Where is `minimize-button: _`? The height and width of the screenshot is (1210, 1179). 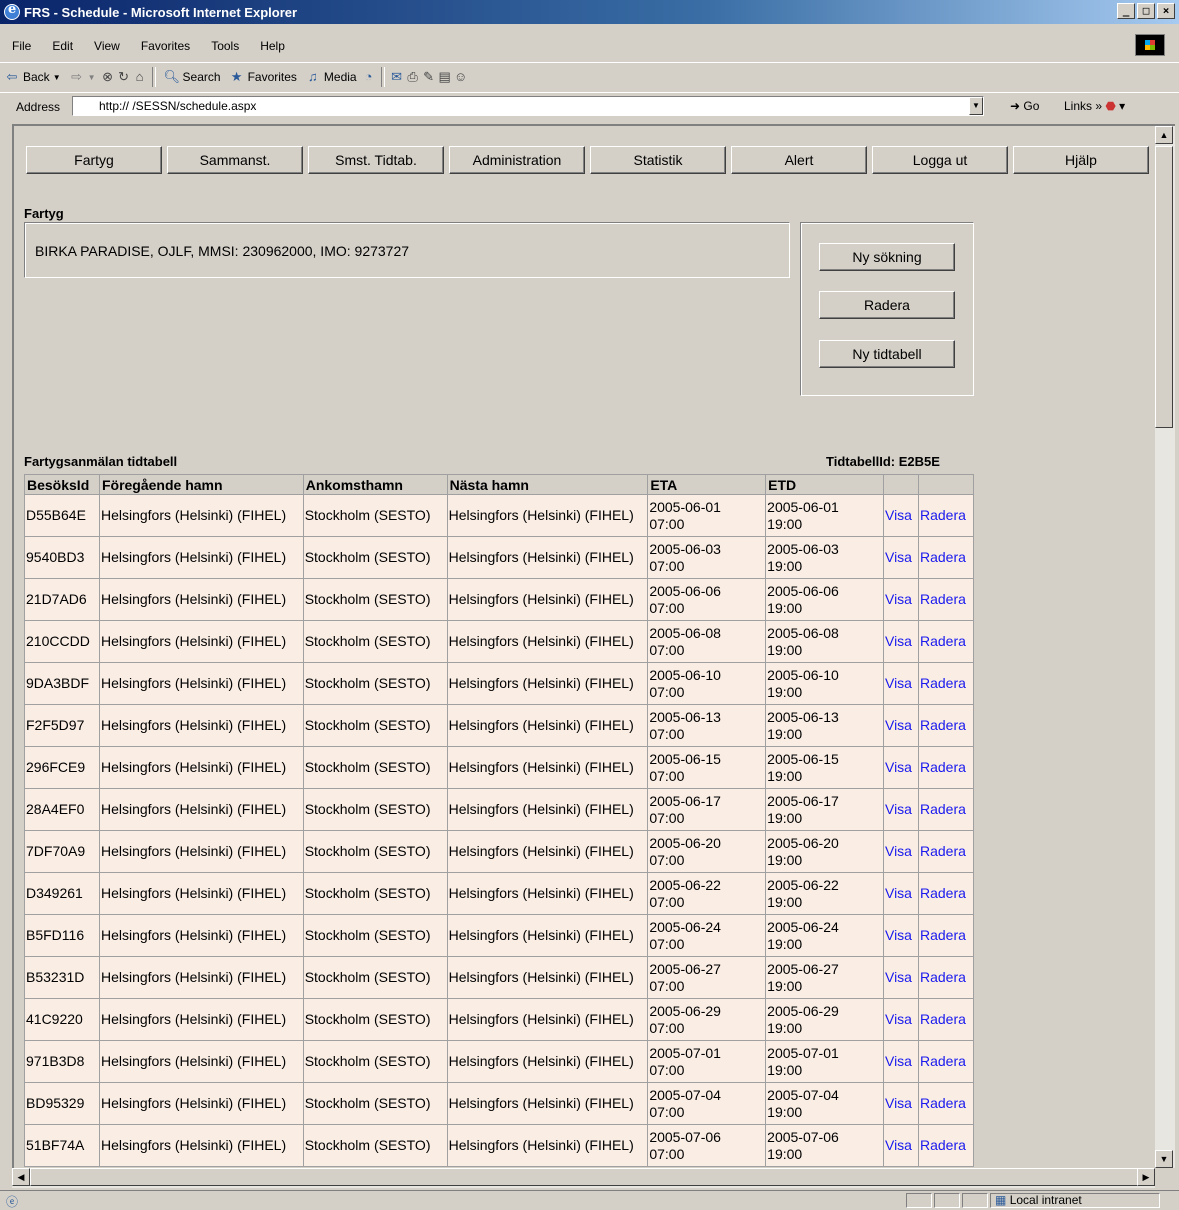
minimize-button: _ is located at coordinates (1126, 11).